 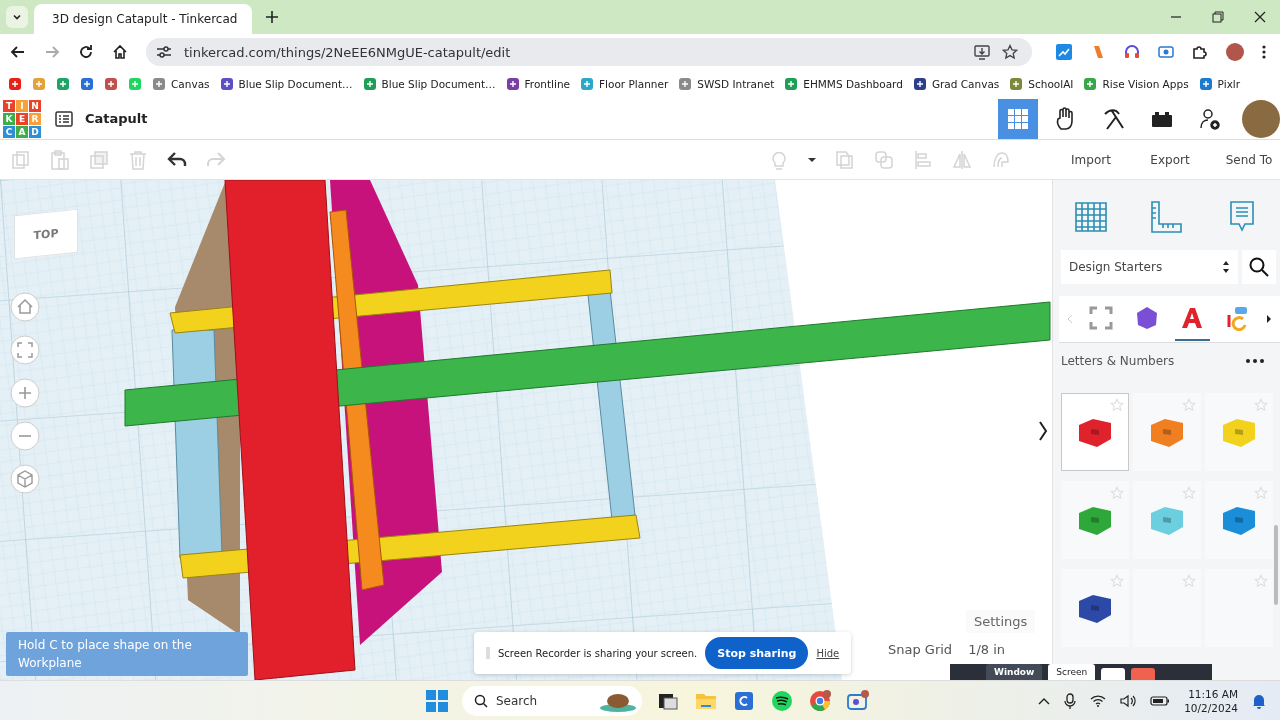 I want to click on bookmark: SchoolAI, so click(x=1041, y=84).